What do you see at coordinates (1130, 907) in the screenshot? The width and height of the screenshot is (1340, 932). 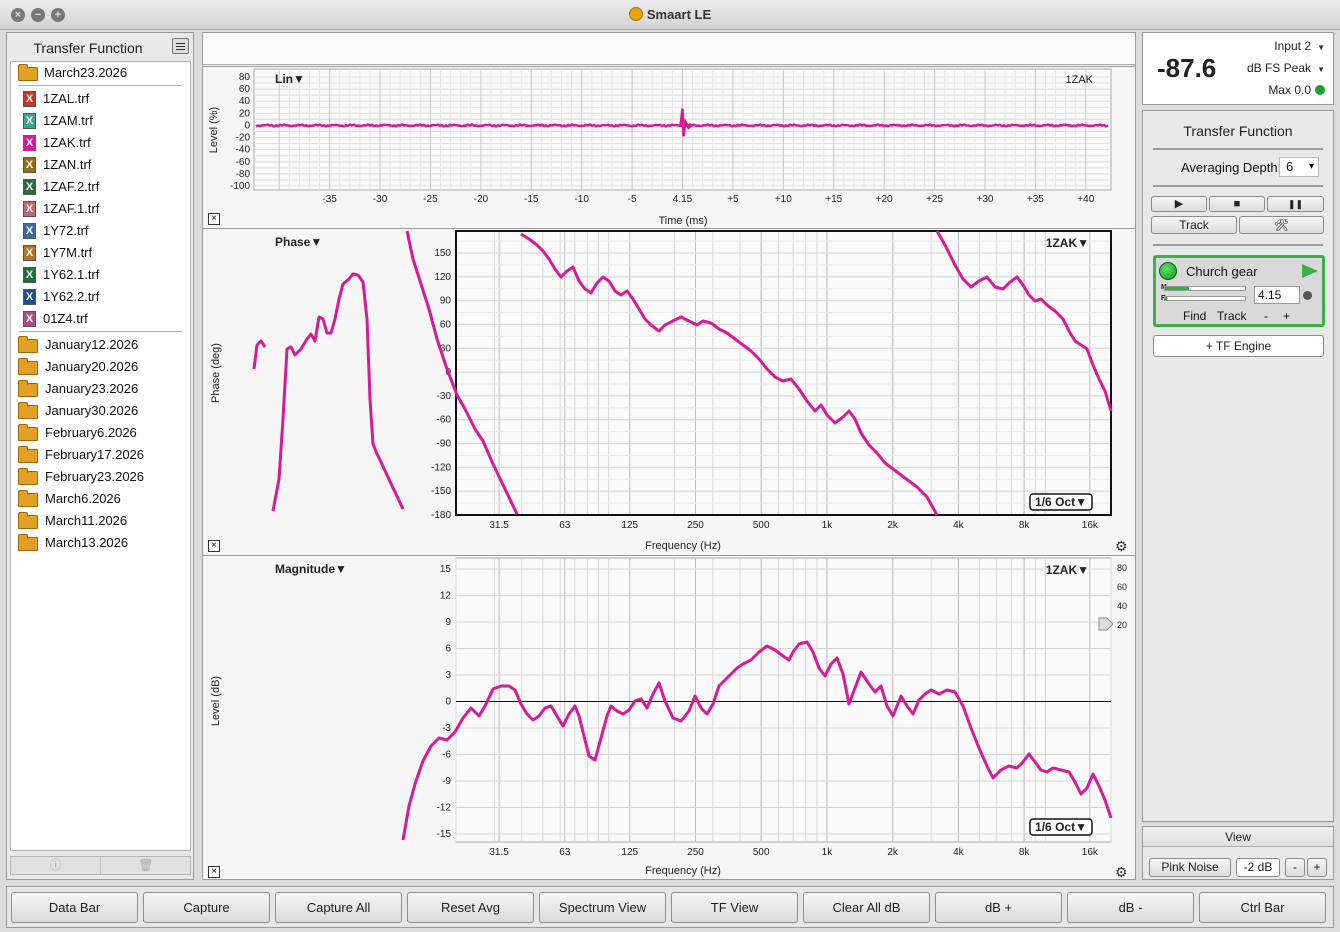 I see `toolbar-db-button: dB -` at bounding box center [1130, 907].